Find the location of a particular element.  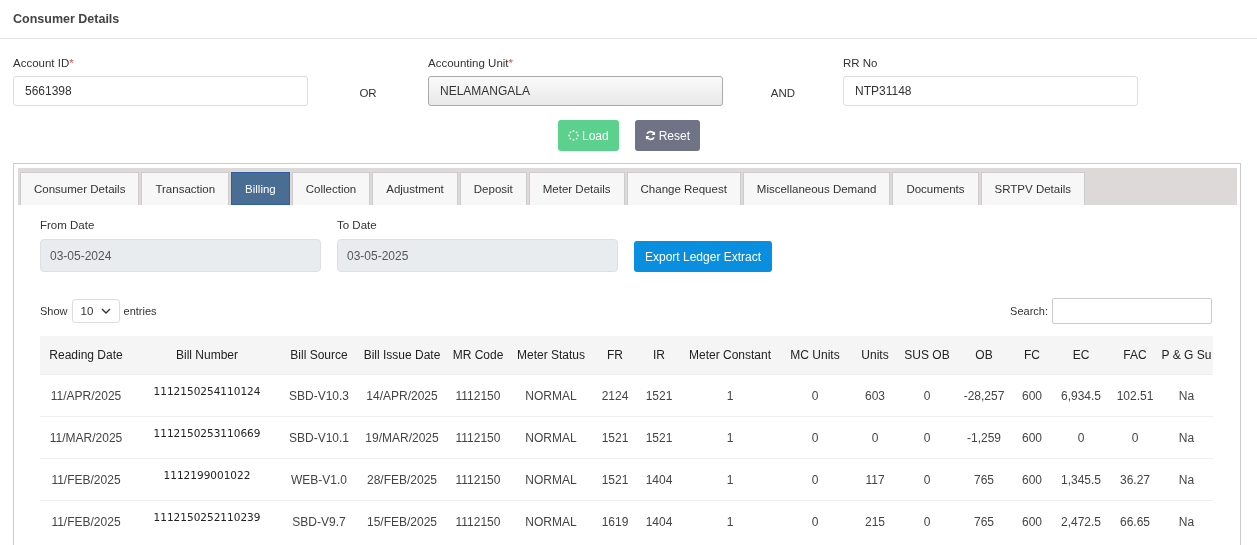

table-cell: 1112150254110124 is located at coordinates (207, 395).